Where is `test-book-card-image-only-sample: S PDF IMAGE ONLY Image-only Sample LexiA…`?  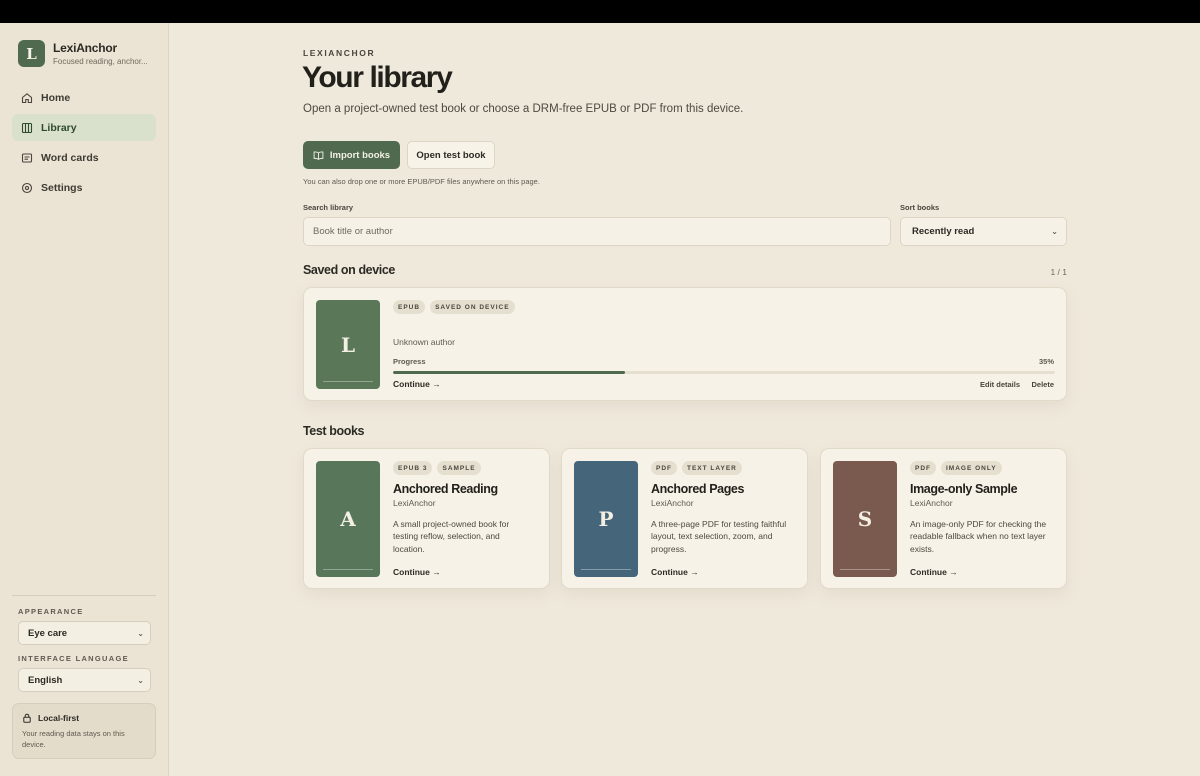
test-book-card-image-only-sample: S PDF IMAGE ONLY Image-only Sample LexiA… is located at coordinates (943, 518).